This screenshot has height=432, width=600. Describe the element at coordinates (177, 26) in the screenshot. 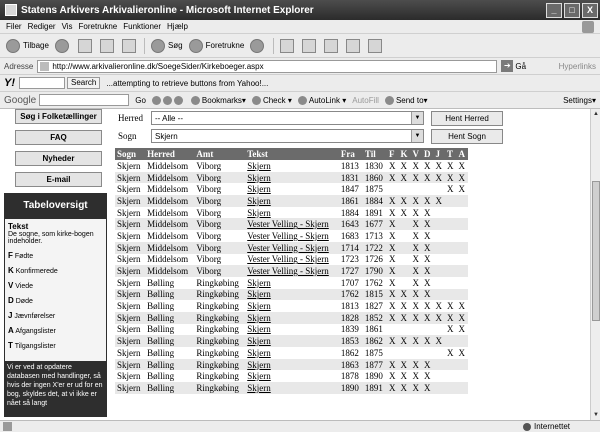

I see `menu-help: Hjælp` at that location.